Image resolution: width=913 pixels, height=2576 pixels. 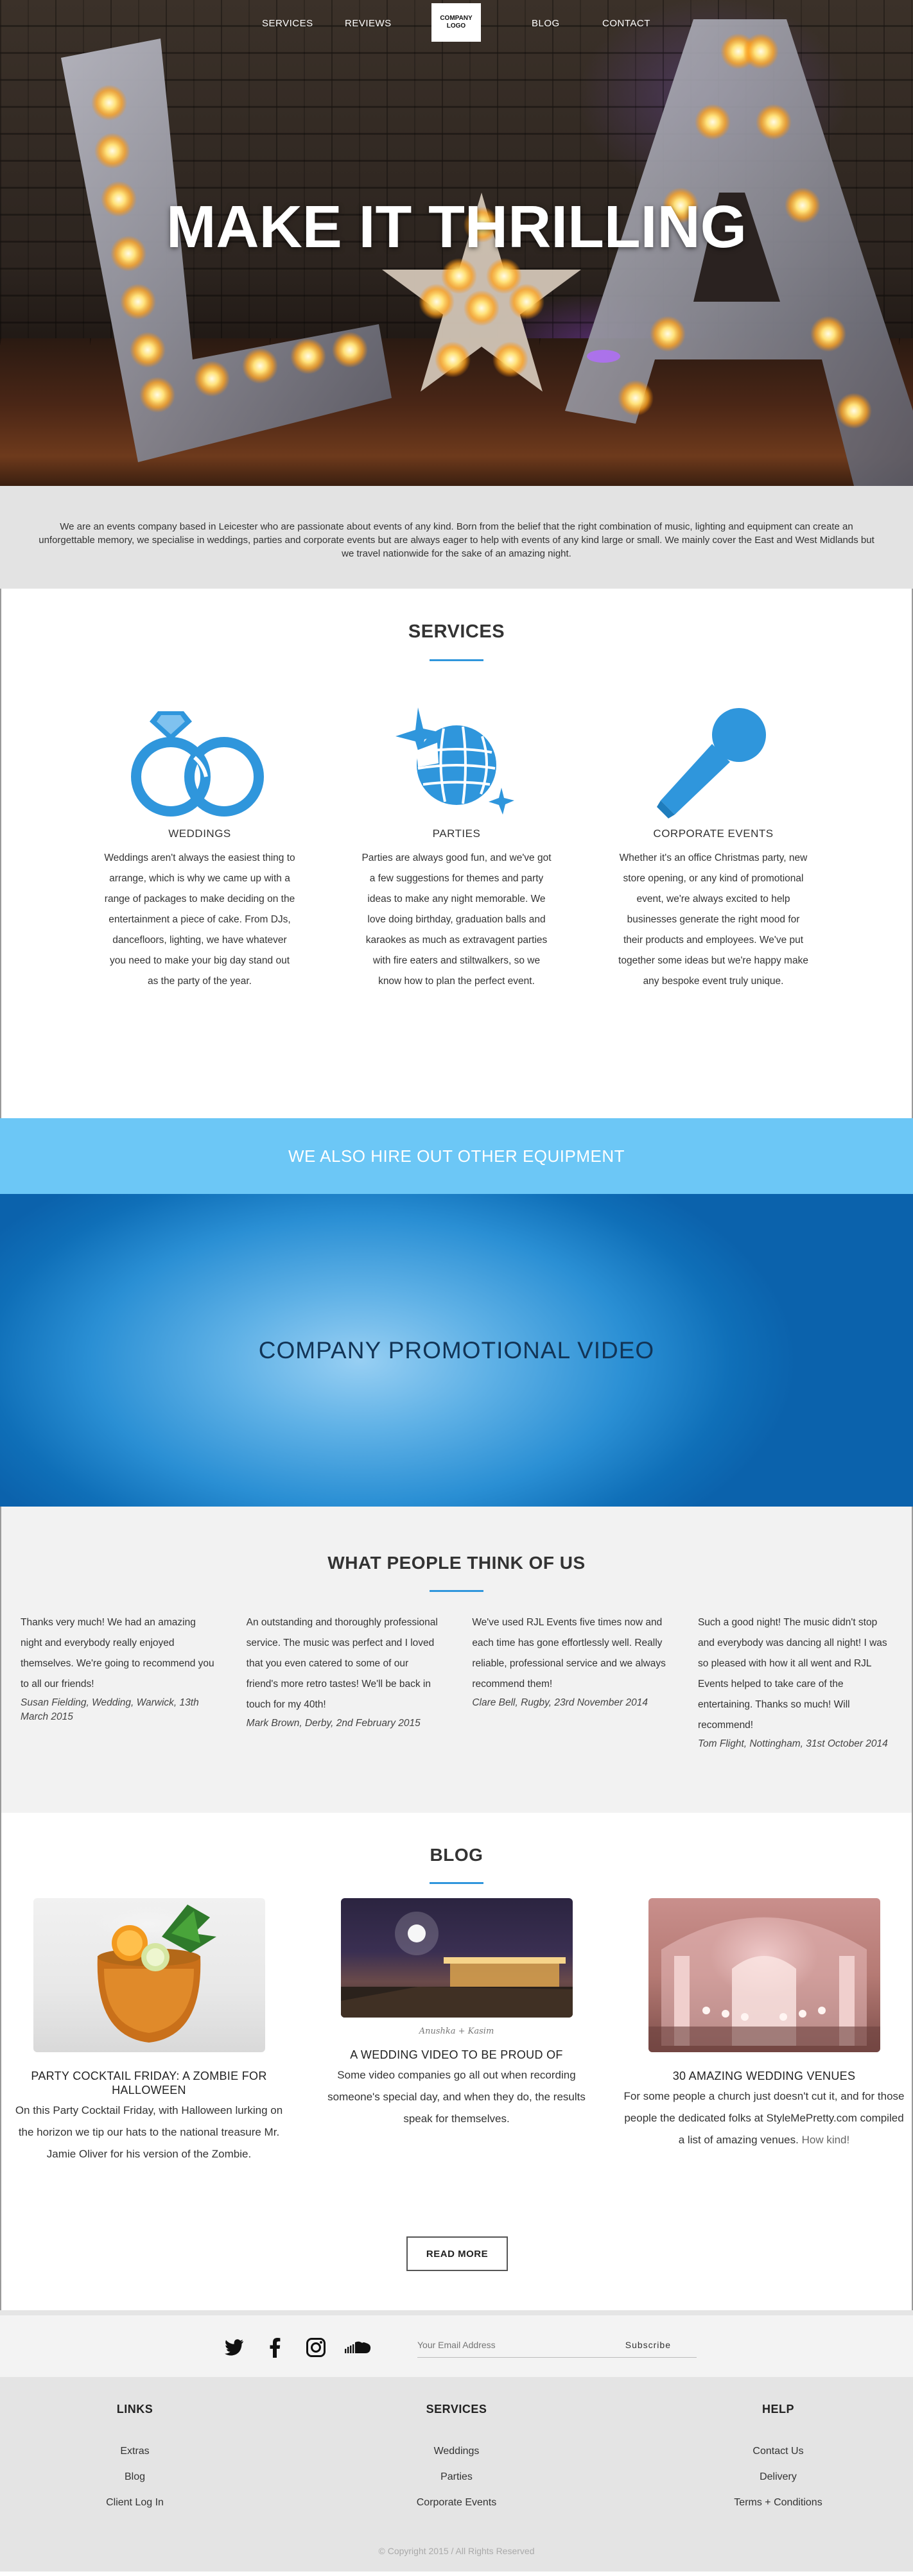 I want to click on equipment-hire-label: WE ALSO HIRE OUT OTHER EQUIPMENT, so click(x=456, y=1156).